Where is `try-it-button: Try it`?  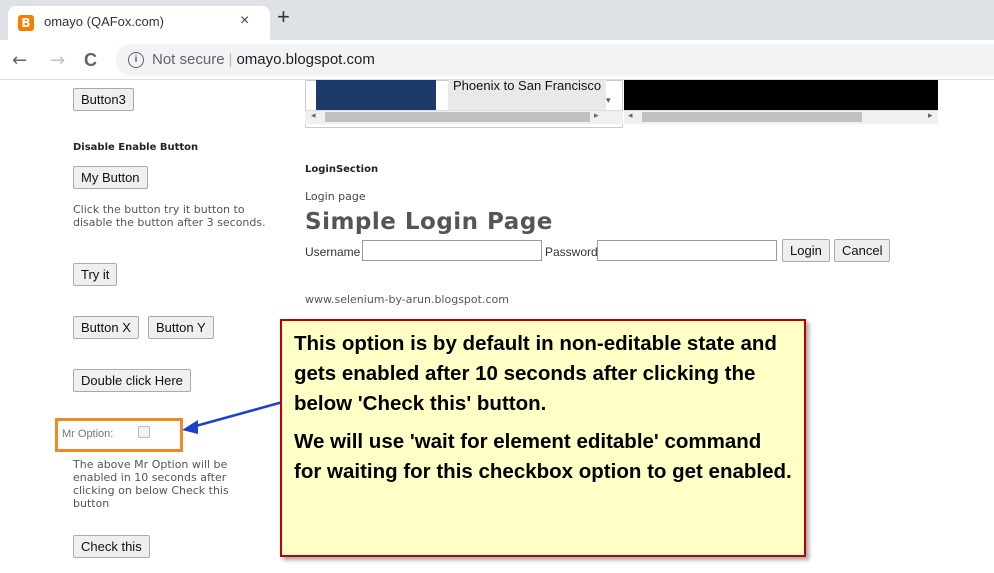 try-it-button: Try it is located at coordinates (95, 274).